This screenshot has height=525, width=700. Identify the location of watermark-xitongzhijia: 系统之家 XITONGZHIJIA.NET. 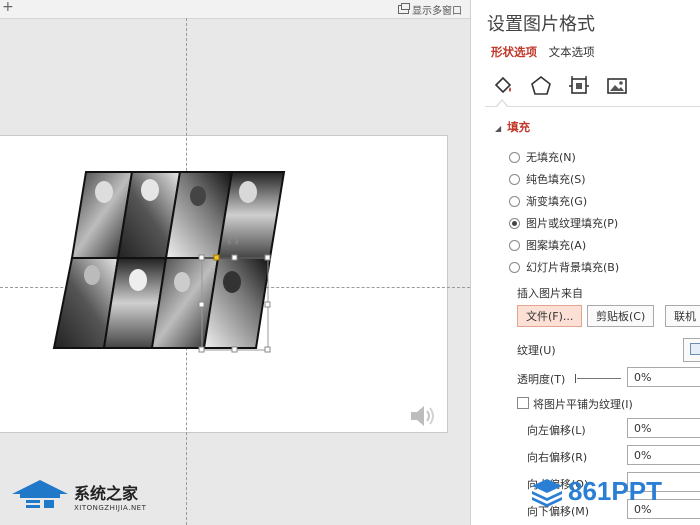
(78, 496).